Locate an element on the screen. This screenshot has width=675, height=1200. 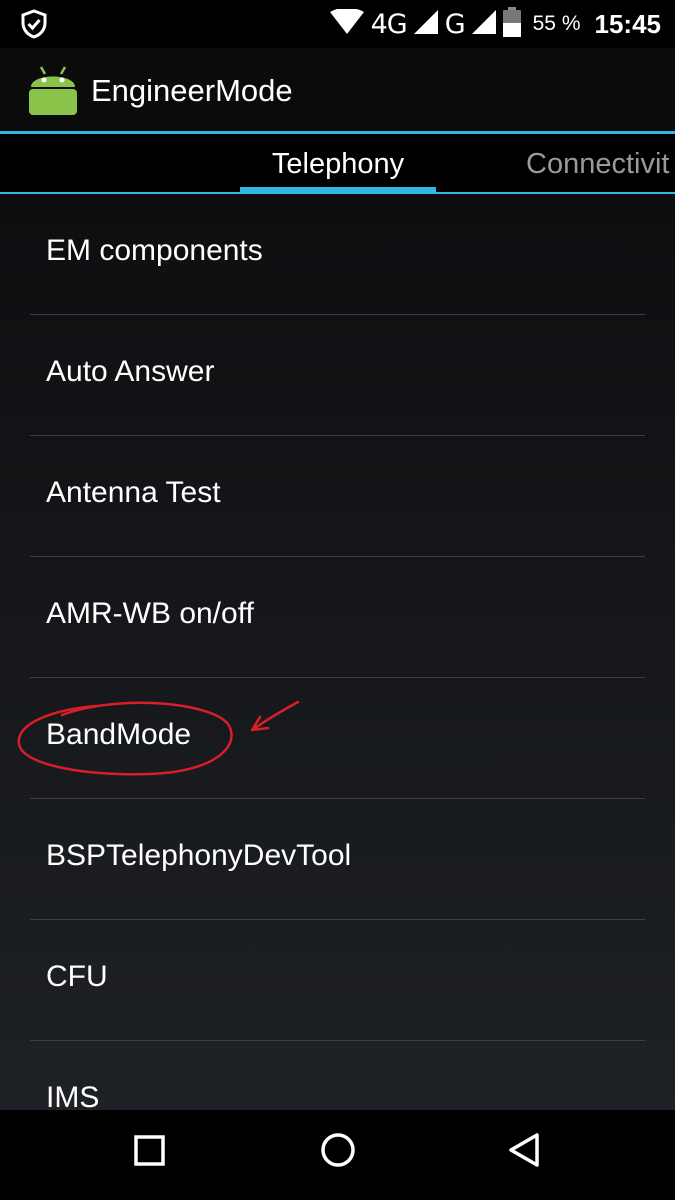
back-button is located at coordinates (525, 1155).